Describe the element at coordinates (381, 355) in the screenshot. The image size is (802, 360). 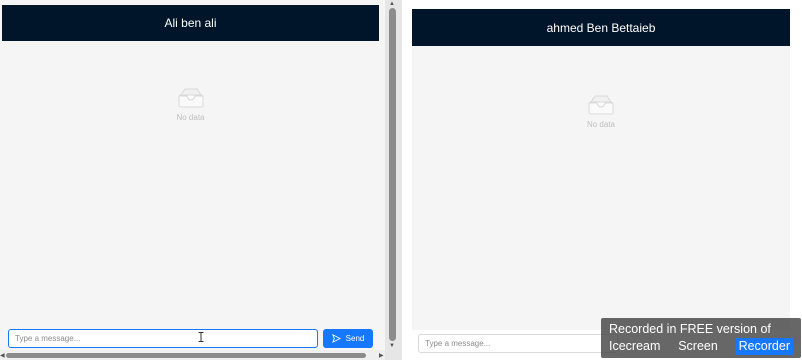
I see `scroll-right-arrow-icon: ▶` at that location.